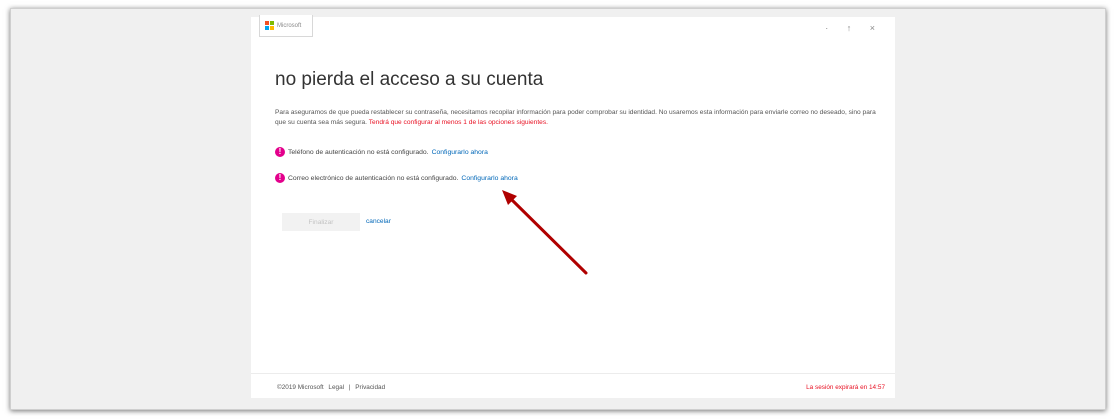 The image size is (1117, 419). I want to click on top-bar: Microsoft · ↑ ×, so click(573, 28).